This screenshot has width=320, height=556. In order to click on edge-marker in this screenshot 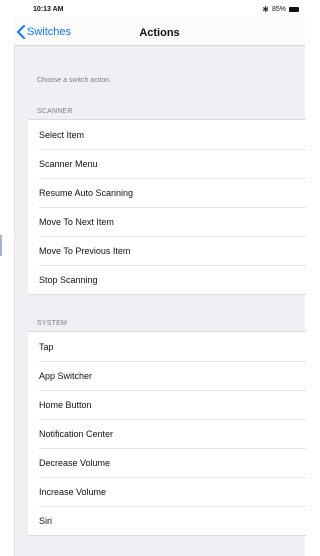, I will do `click(1, 245)`.